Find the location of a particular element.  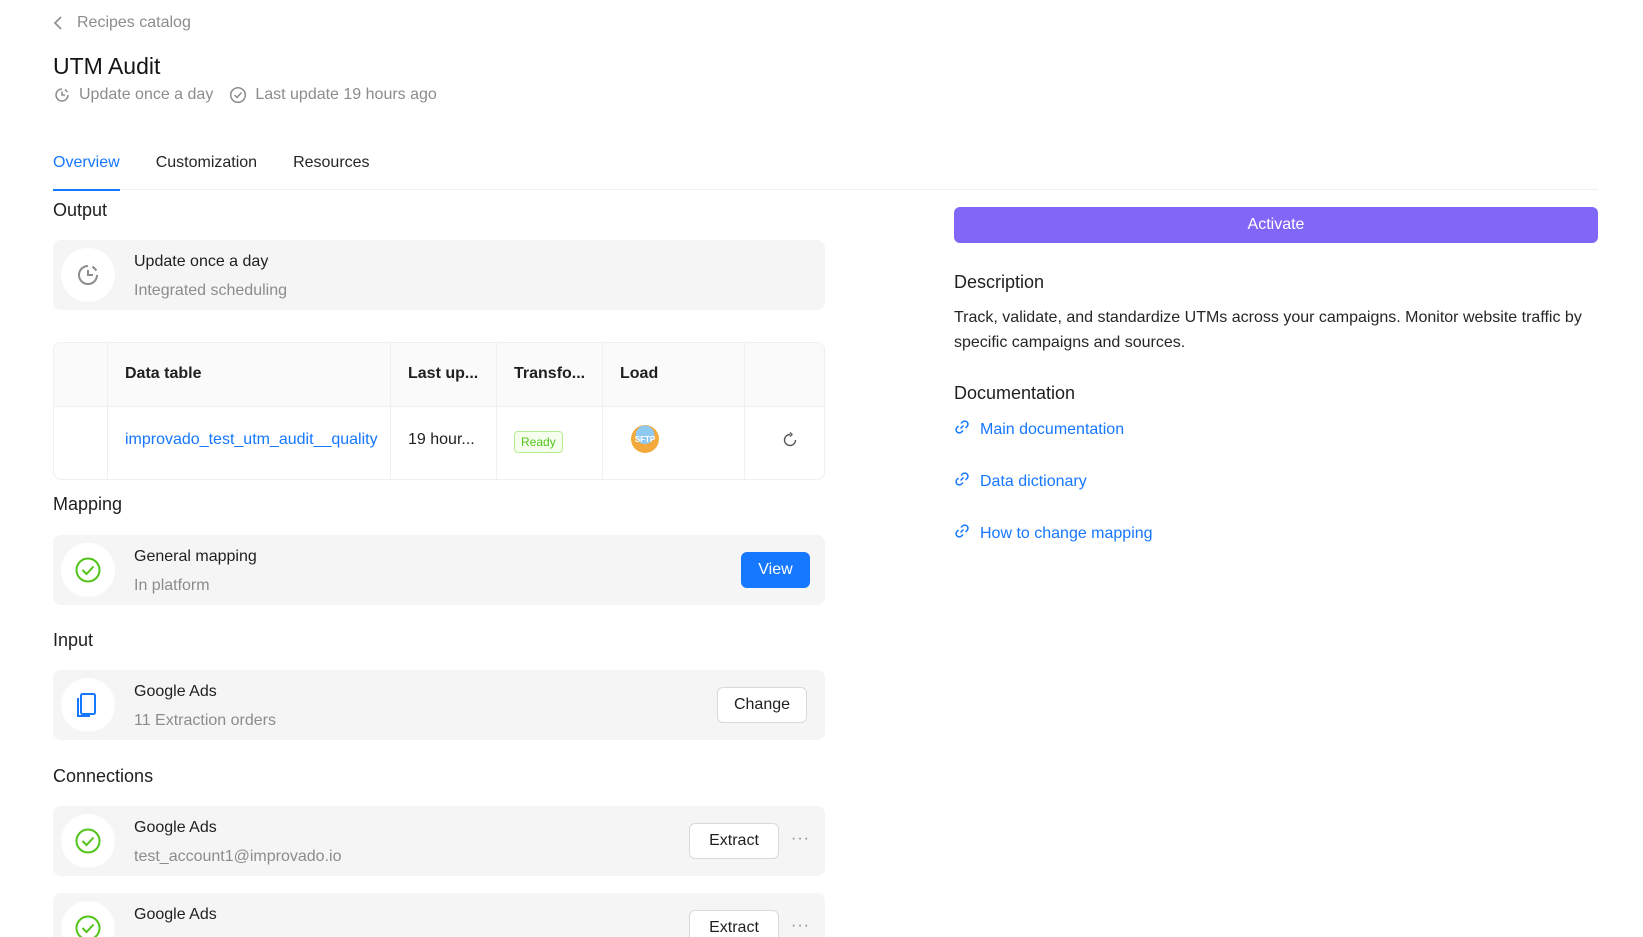

documentation-title: Documentation is located at coordinates (1015, 393).